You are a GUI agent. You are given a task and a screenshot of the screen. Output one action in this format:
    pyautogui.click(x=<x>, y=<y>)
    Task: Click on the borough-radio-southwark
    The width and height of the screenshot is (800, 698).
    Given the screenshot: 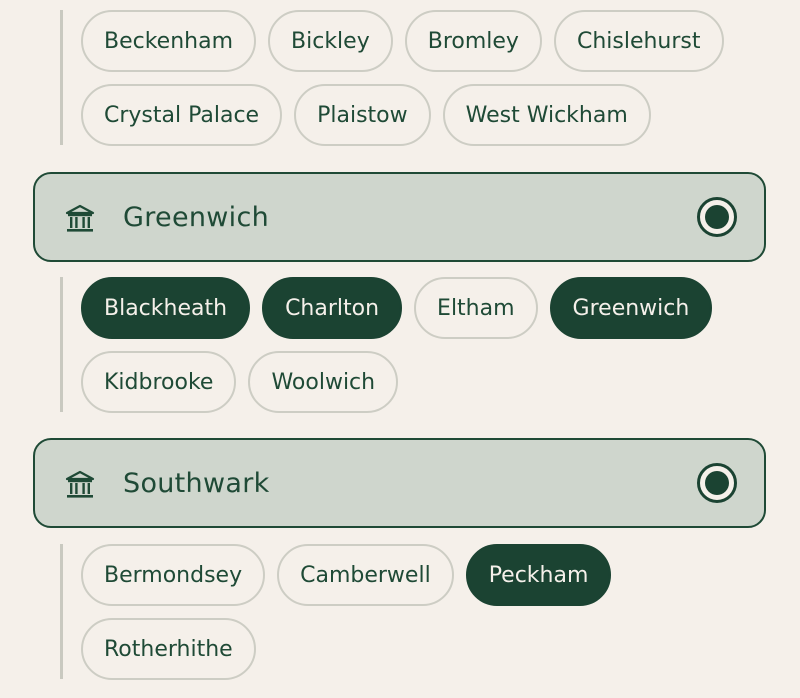 What is the action you would take?
    pyautogui.click(x=717, y=483)
    